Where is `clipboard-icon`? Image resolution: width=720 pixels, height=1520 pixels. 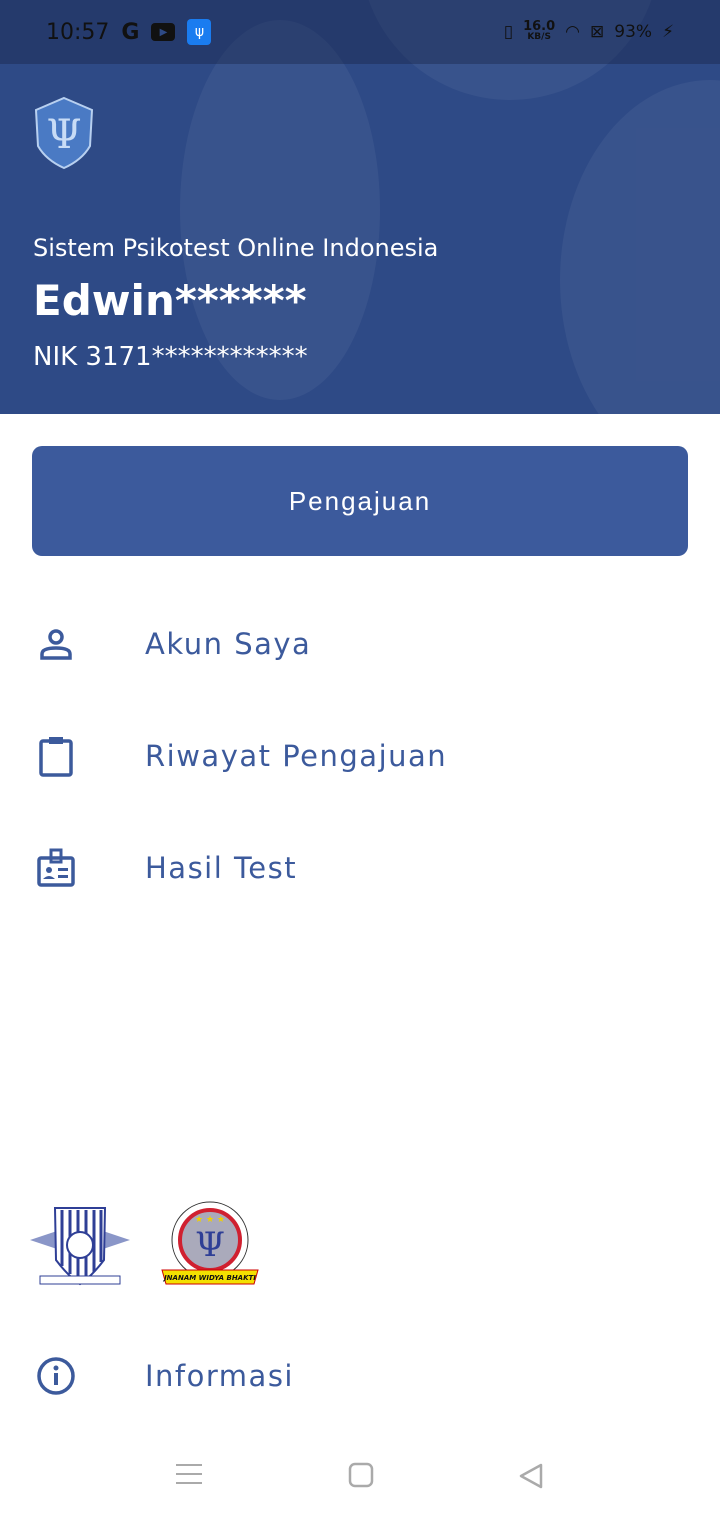 clipboard-icon is located at coordinates (56, 756).